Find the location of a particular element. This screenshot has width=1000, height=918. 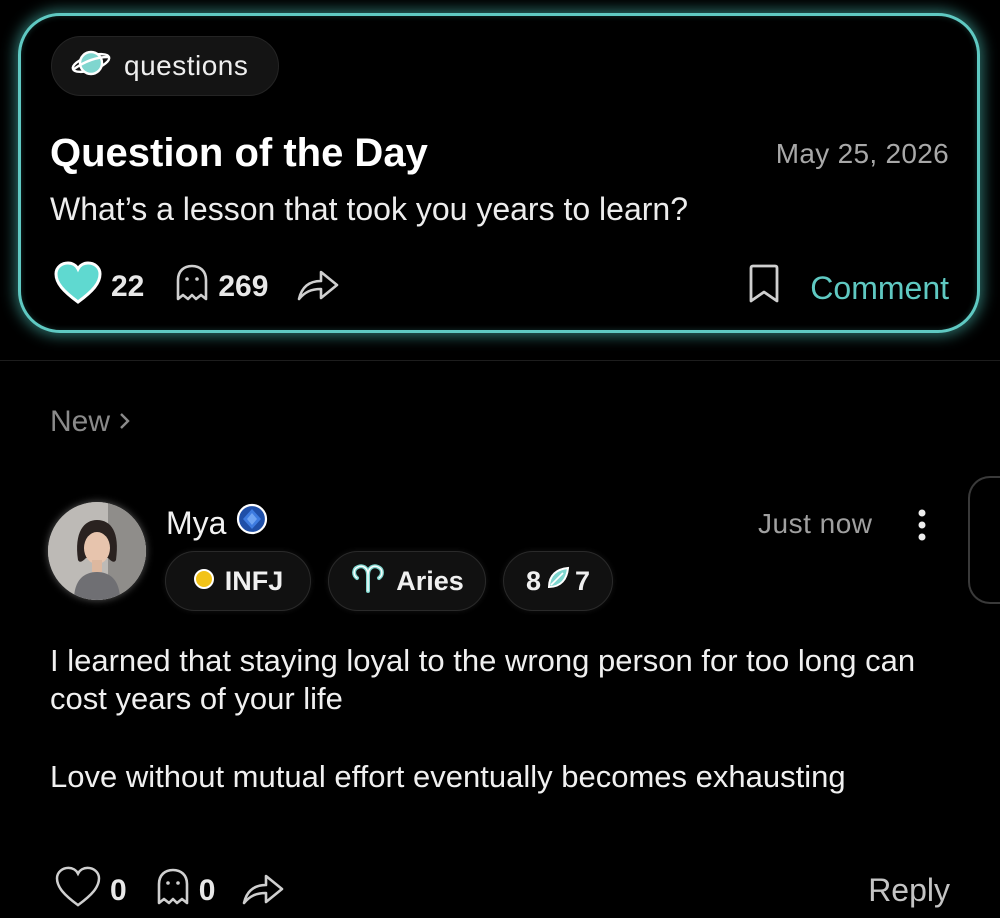

bookmark-icon is located at coordinates (764, 288).